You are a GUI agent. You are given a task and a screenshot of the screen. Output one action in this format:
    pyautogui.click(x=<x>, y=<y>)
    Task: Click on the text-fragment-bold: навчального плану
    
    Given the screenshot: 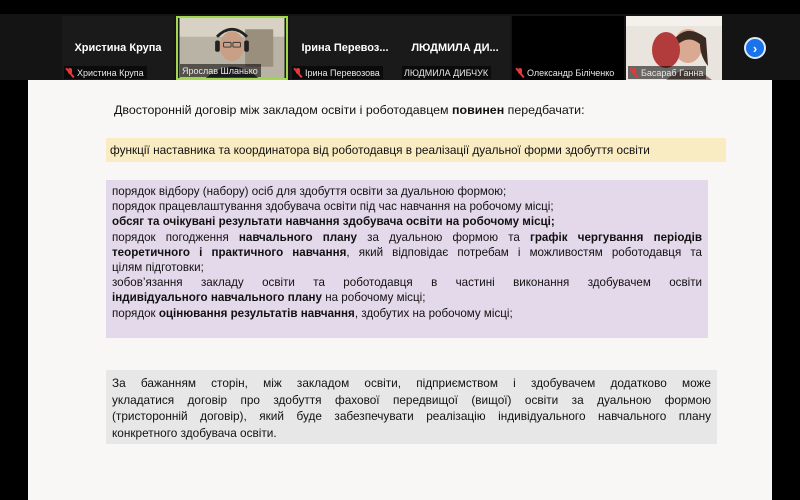 What is the action you would take?
    pyautogui.click(x=297, y=237)
    